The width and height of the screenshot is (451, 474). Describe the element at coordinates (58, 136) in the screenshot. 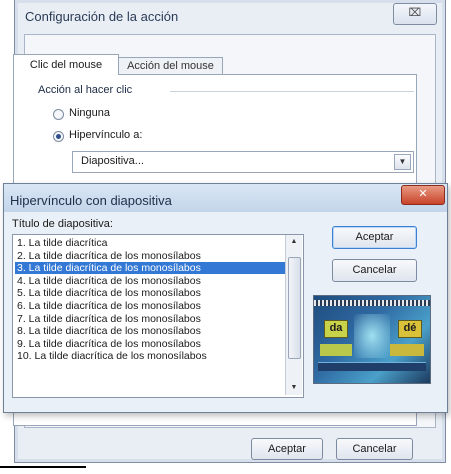

I see `radio-hyperlink` at that location.